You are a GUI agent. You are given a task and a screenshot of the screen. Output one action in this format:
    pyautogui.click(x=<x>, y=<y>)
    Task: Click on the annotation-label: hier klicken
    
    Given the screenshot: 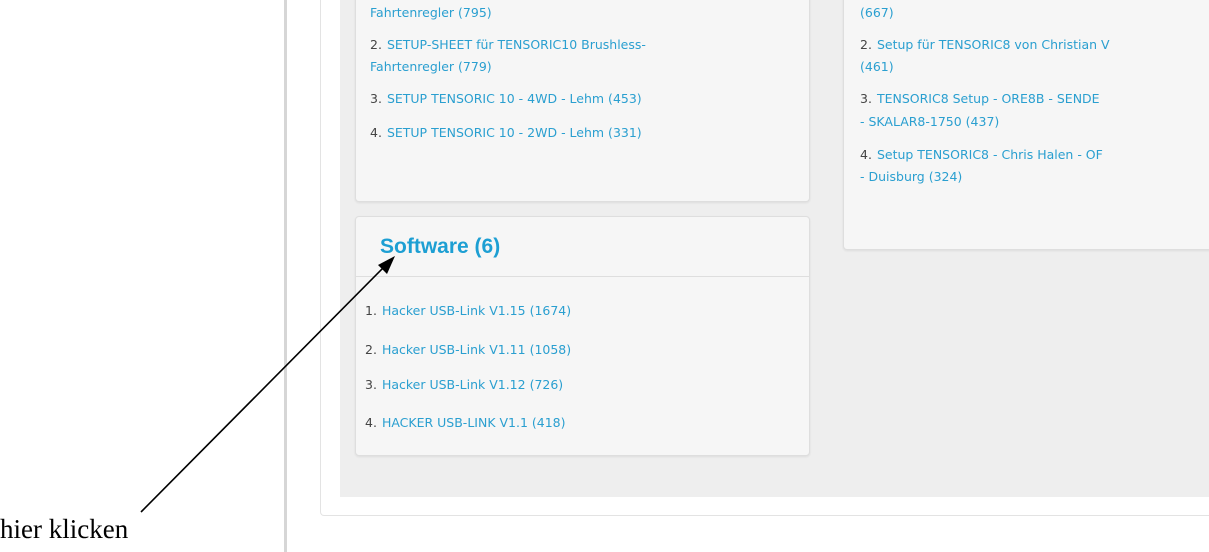 What is the action you would take?
    pyautogui.click(x=64, y=529)
    